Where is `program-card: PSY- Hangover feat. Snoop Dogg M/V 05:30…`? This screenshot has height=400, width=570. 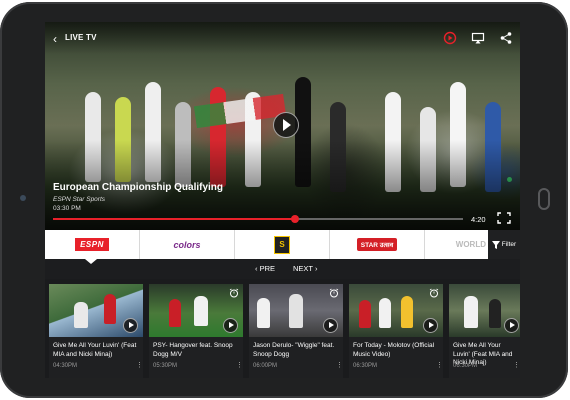 program-card: PSY- Hangover feat. Snoop Dogg M/V 05:30… is located at coordinates (196, 331).